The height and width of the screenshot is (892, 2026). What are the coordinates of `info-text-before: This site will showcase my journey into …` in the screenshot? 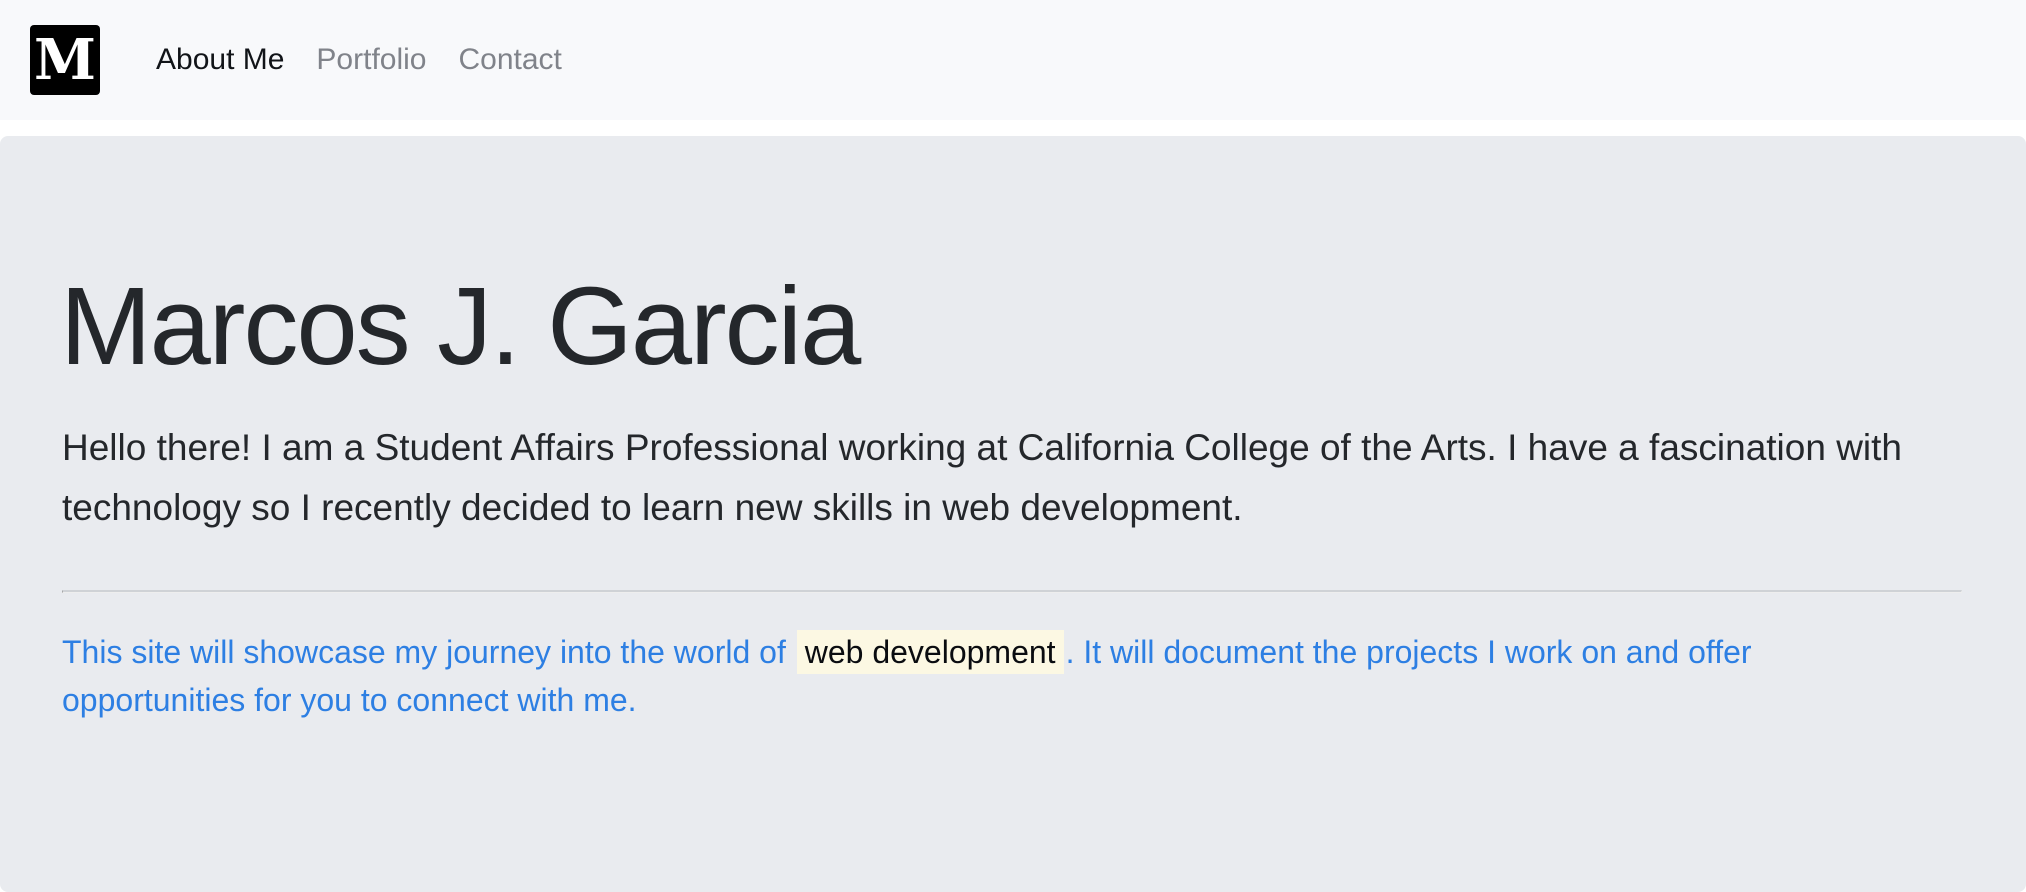 It's located at (428, 652).